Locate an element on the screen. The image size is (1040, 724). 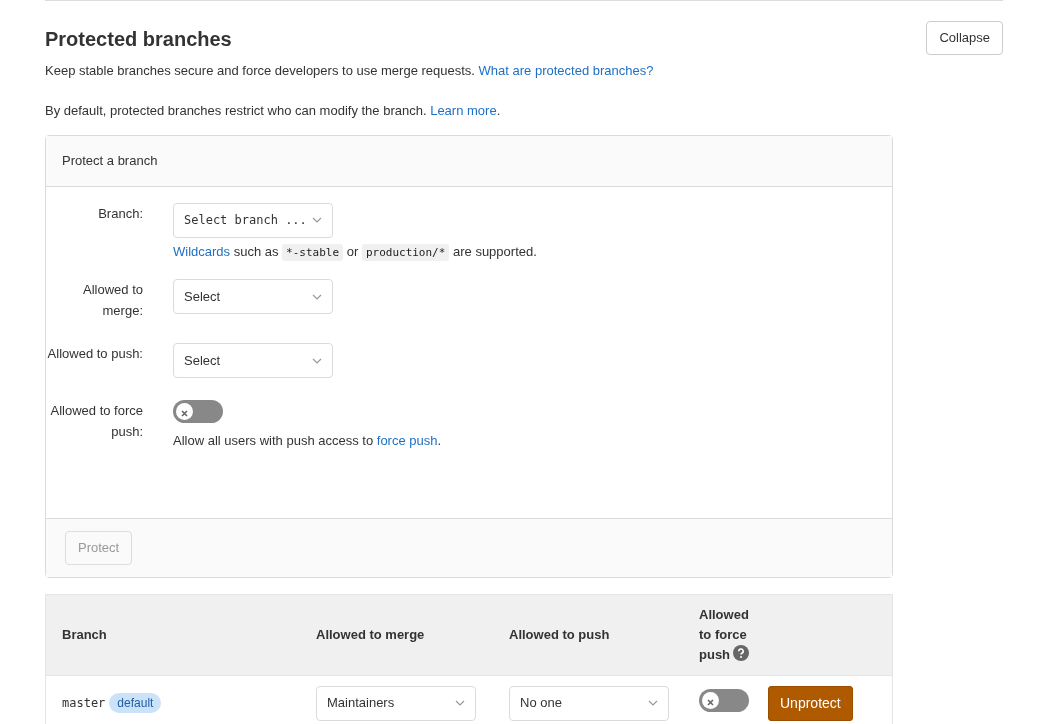
link: Learn more is located at coordinates (463, 110).